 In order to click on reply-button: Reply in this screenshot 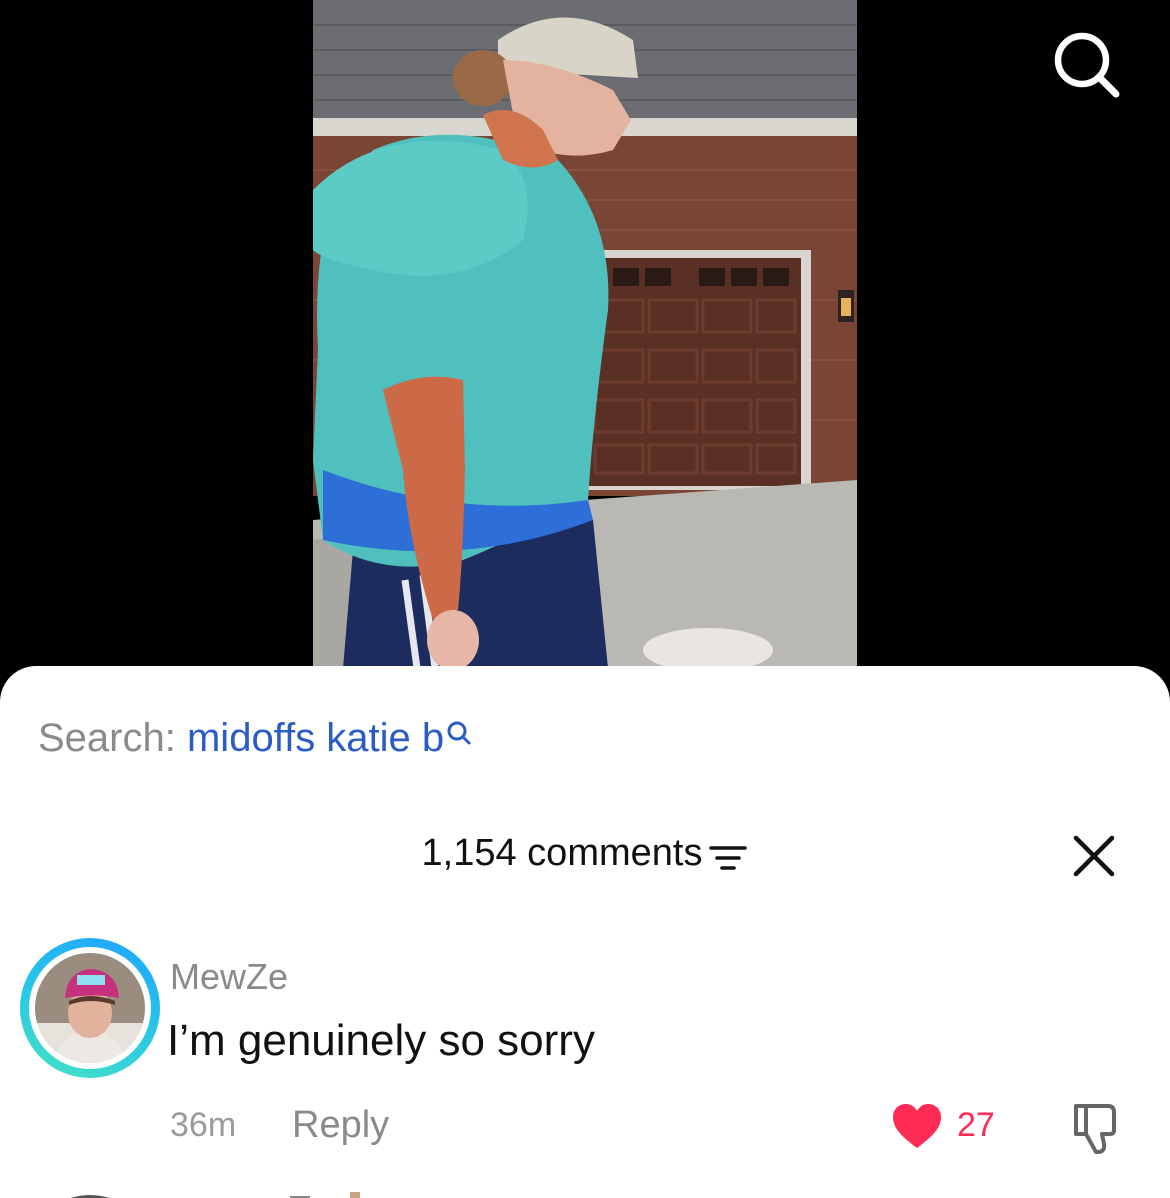, I will do `click(340, 1125)`.